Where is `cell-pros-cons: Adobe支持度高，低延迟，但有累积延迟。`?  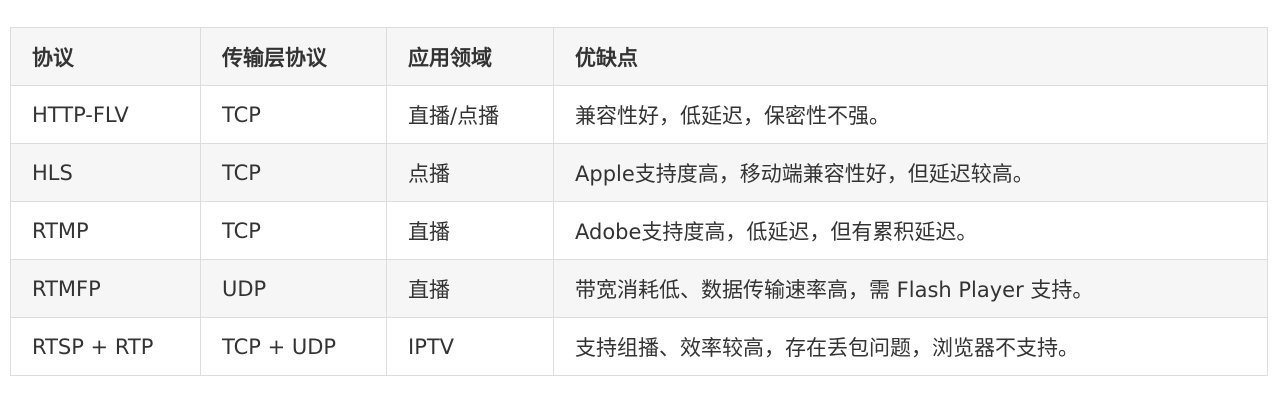
cell-pros-cons: Adobe支持度高，低延迟，但有累积延迟。 is located at coordinates (910, 230).